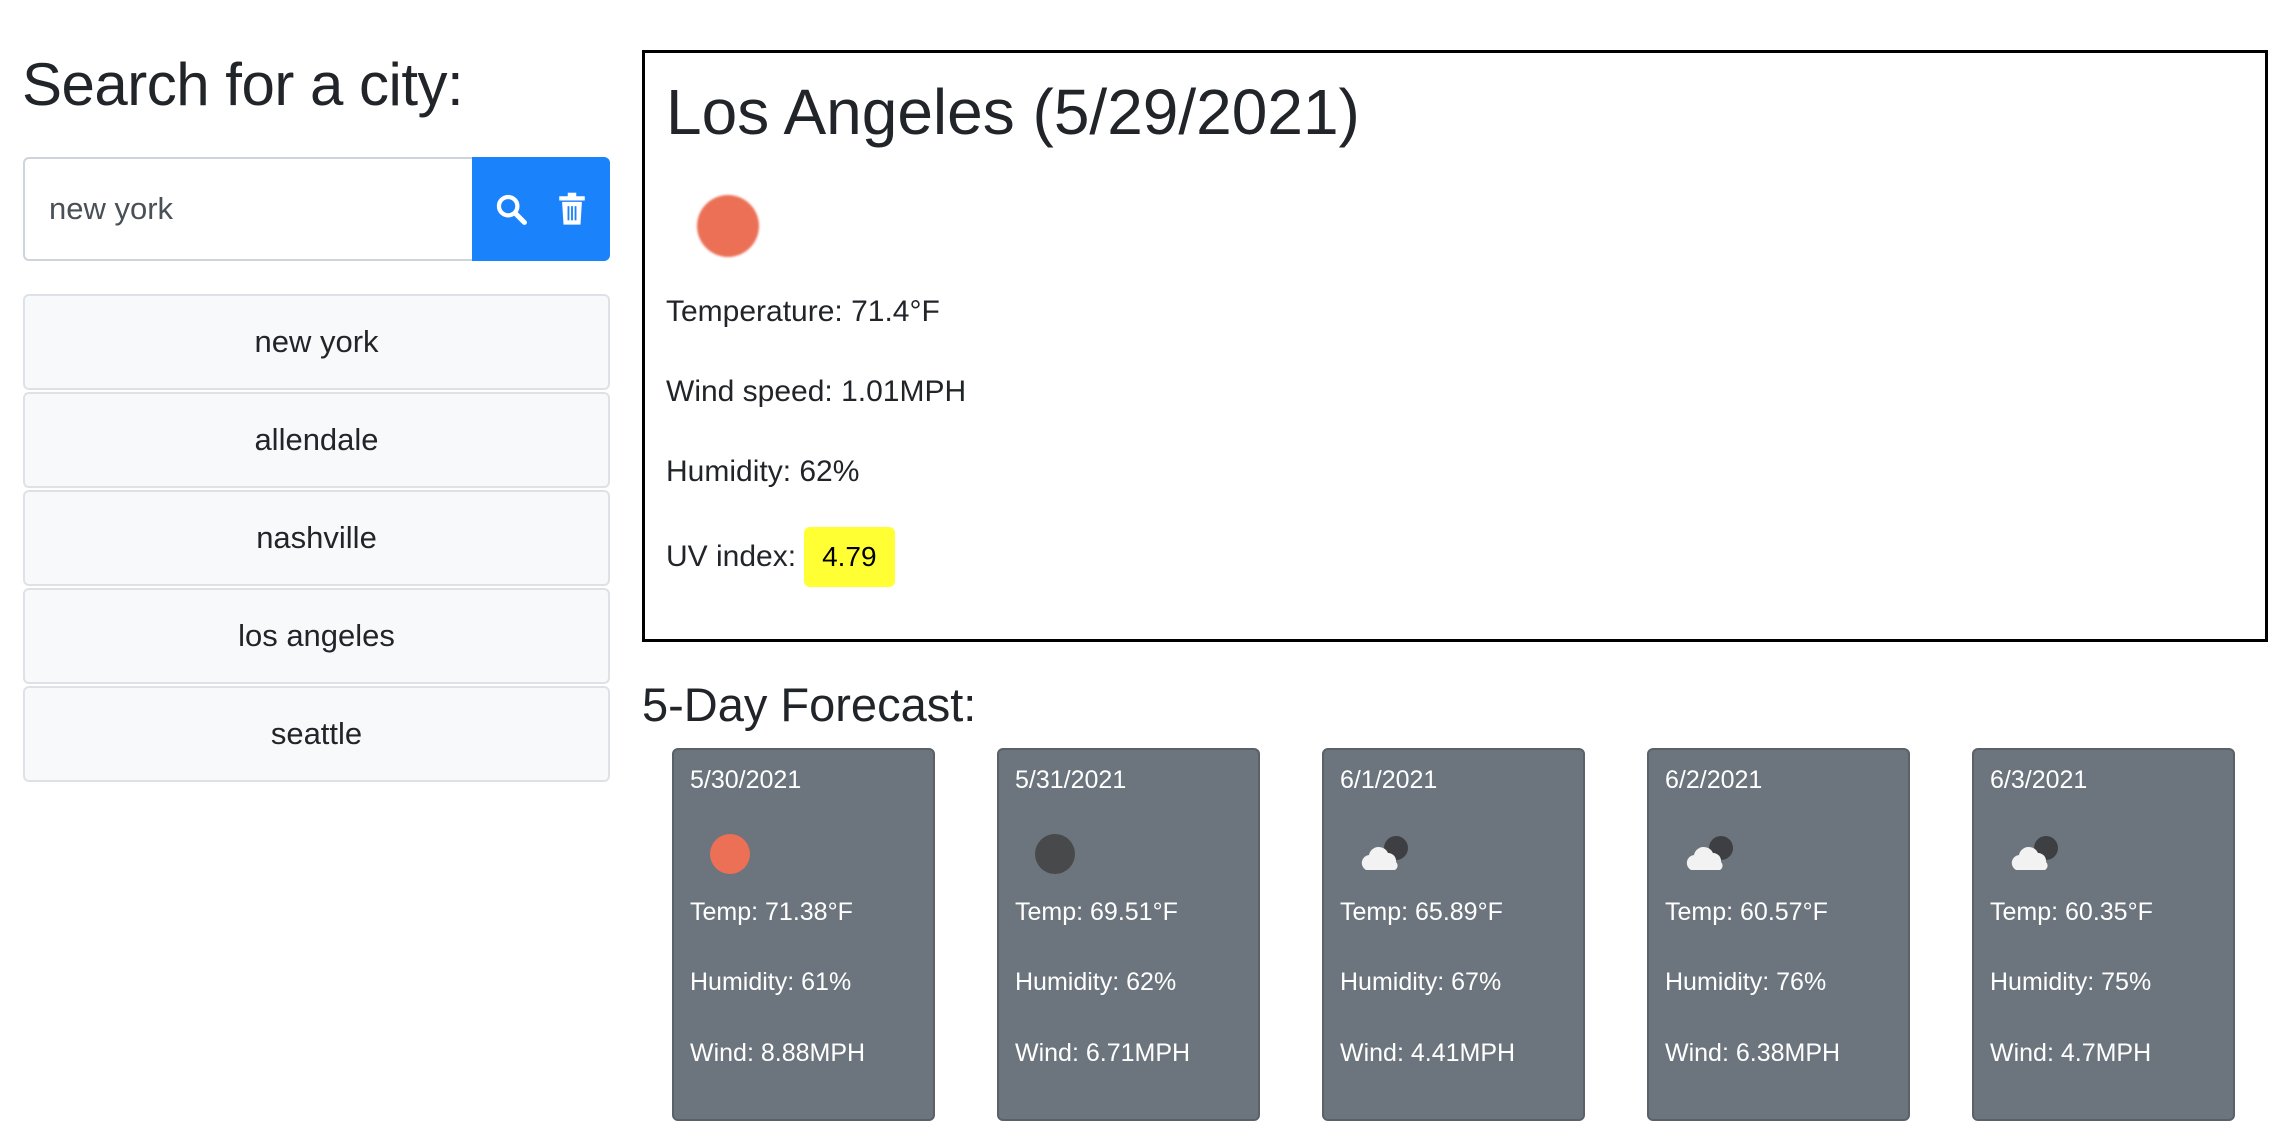 This screenshot has height=1146, width=2286. I want to click on forecast-humidity: Humidity: 76%, so click(1746, 982).